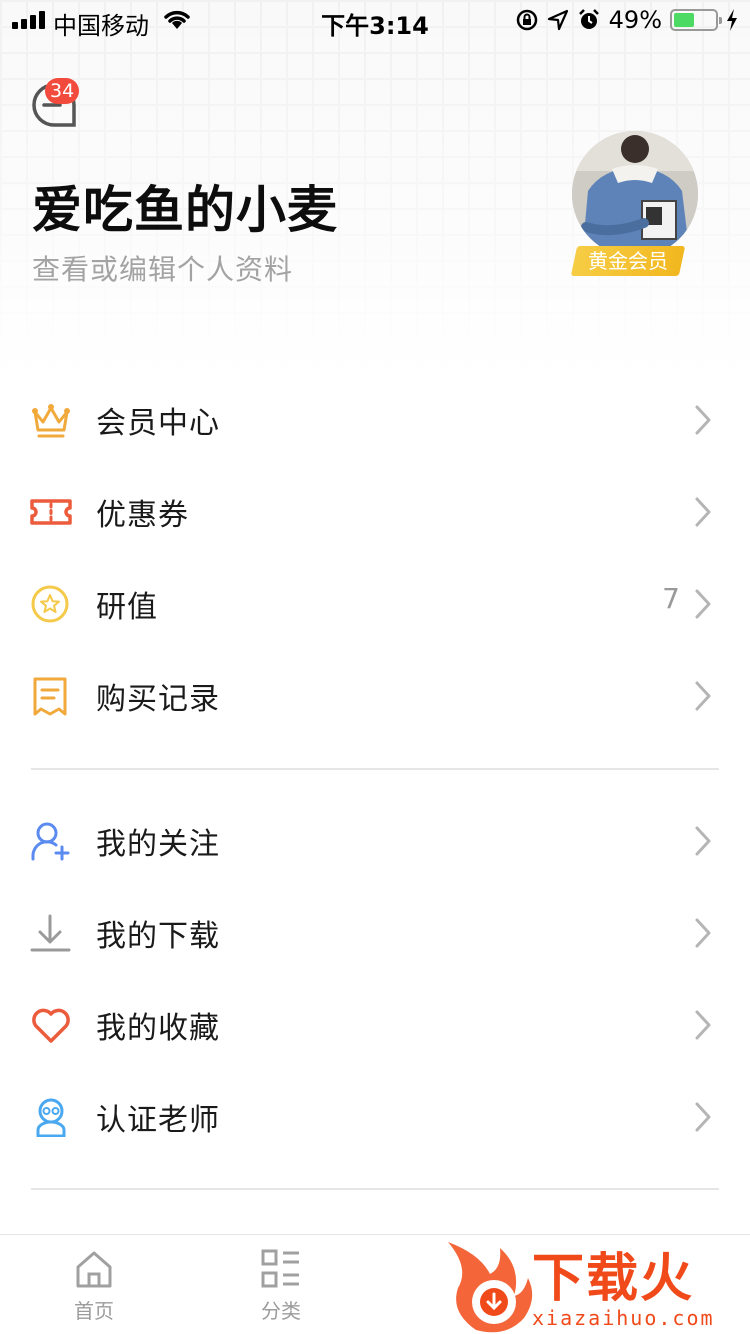 Image resolution: width=750 pixels, height=1334 pixels. I want to click on avatar-image, so click(635, 194).